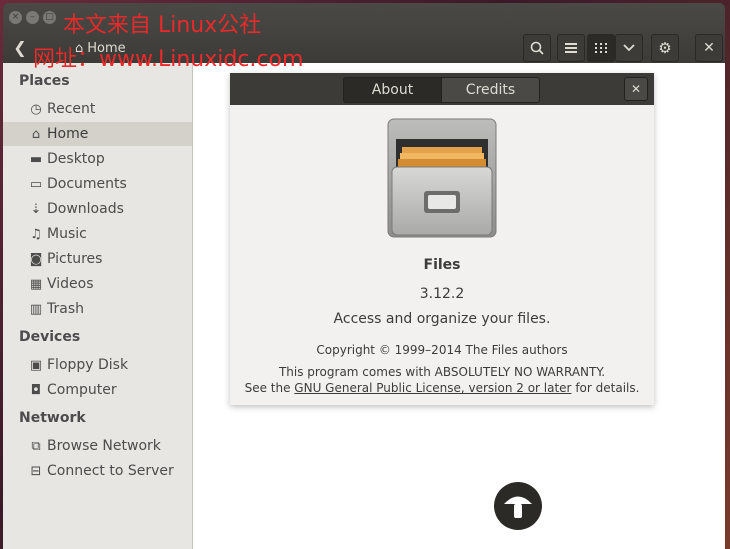 This screenshot has height=549, width=730. Describe the element at coordinates (49, 17) in the screenshot. I see `maximize-window-icon: □` at that location.